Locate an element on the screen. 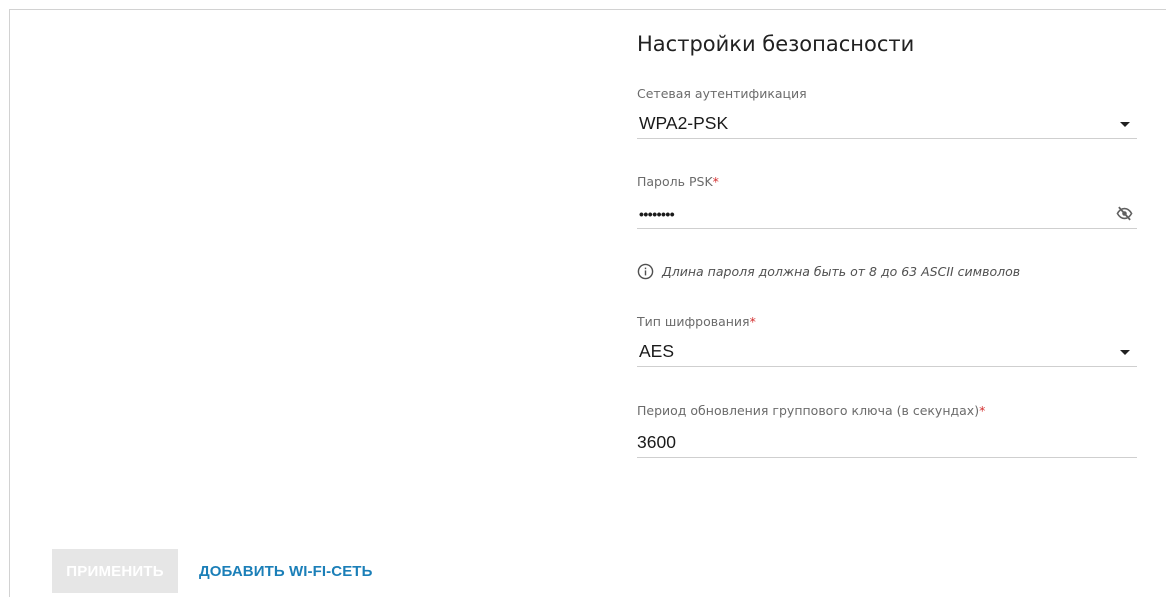  auth-select-value: WPA2-PSK is located at coordinates (684, 123).